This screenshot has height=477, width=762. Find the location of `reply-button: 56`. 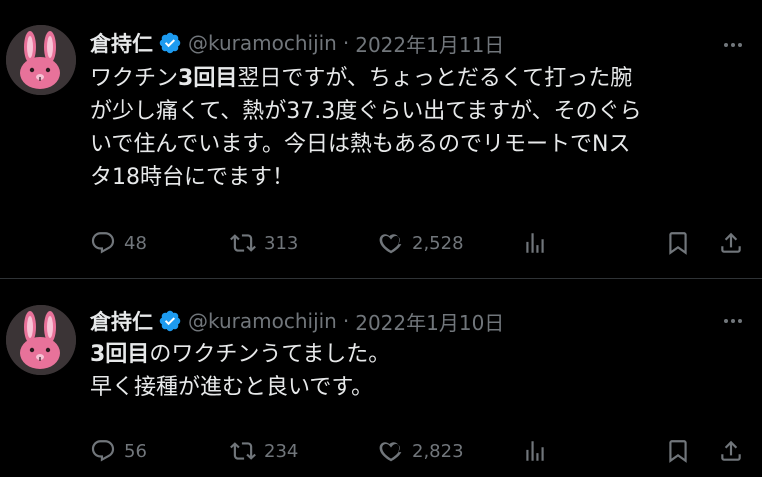

reply-button: 56 is located at coordinates (118, 451).